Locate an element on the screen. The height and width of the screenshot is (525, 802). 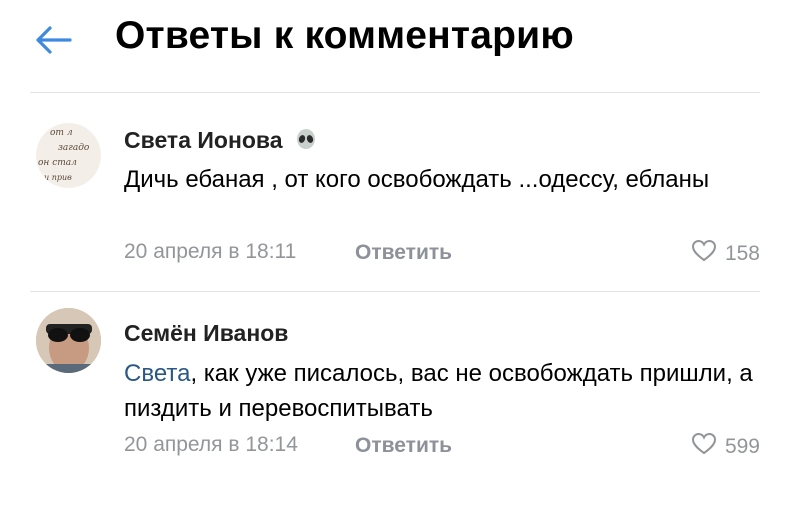
comment-author: Света Ионова is located at coordinates (220, 141).